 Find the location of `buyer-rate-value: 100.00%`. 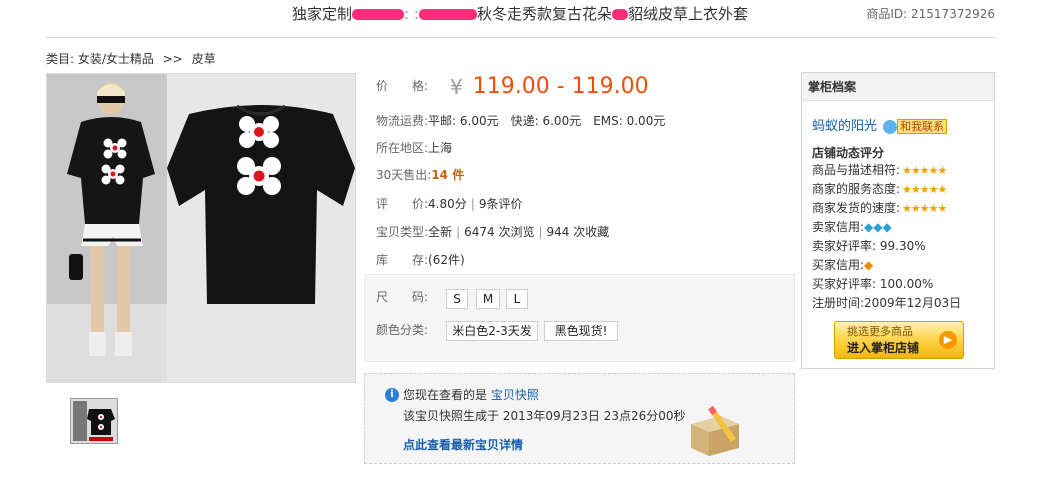

buyer-rate-value: 100.00% is located at coordinates (906, 284).